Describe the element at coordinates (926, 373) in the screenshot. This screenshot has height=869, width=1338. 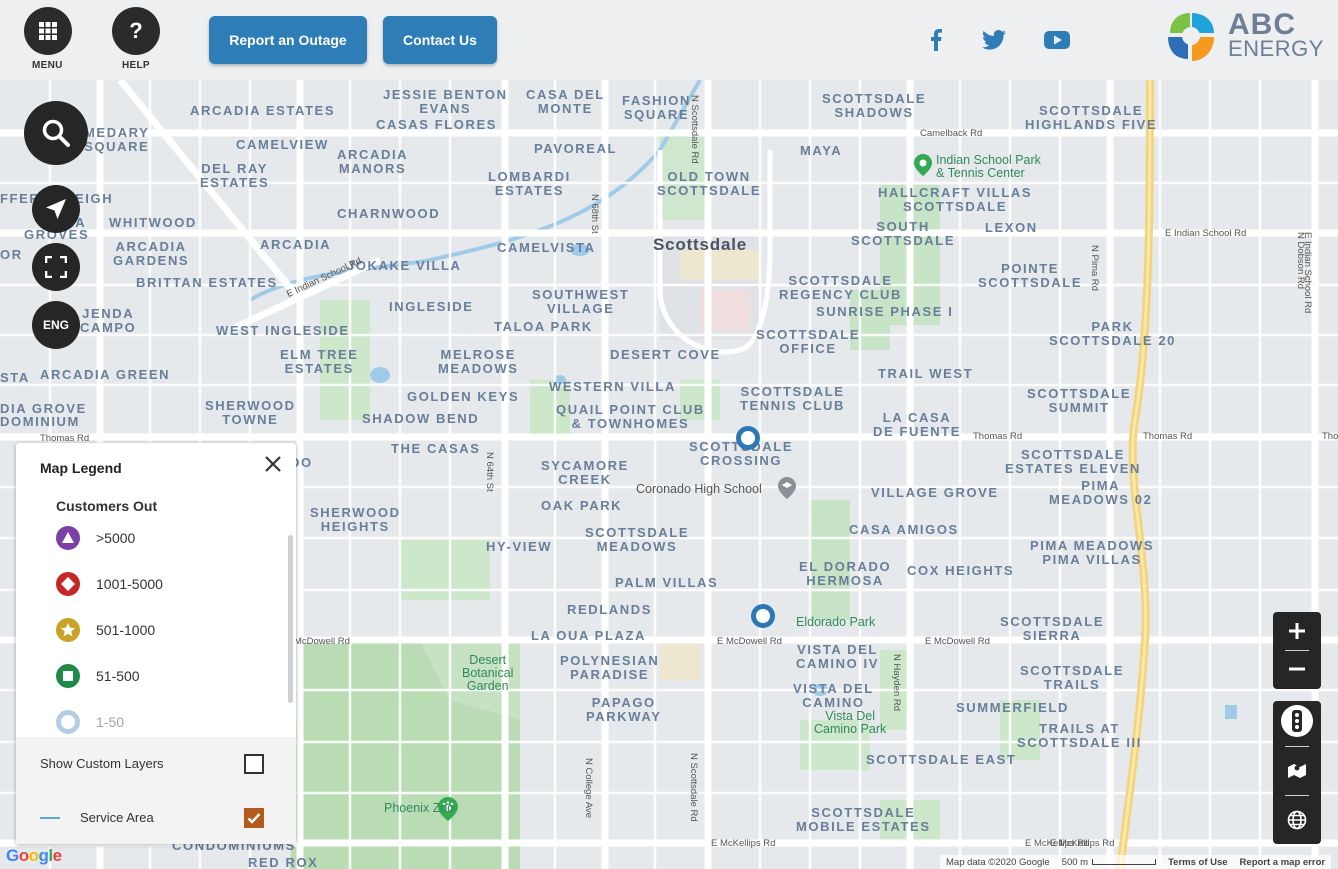
I see `neighborhood-label: TRAIL WEST` at that location.